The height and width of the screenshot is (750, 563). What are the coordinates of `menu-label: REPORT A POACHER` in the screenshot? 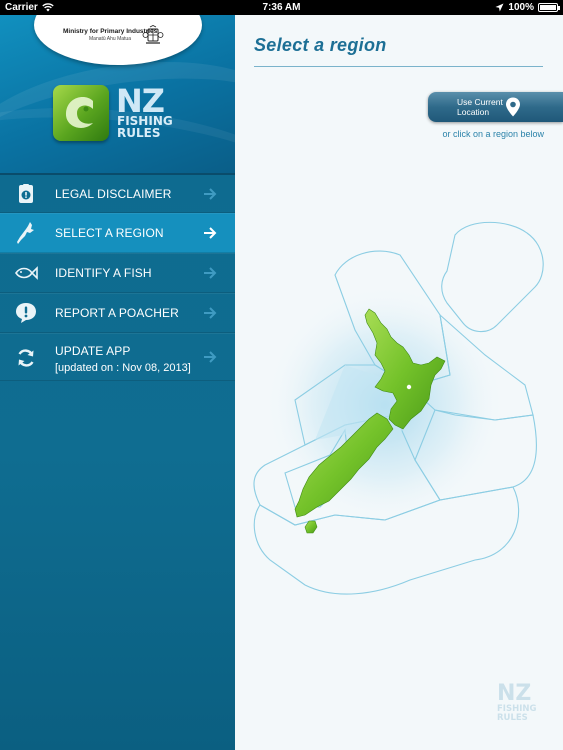 It's located at (117, 313).